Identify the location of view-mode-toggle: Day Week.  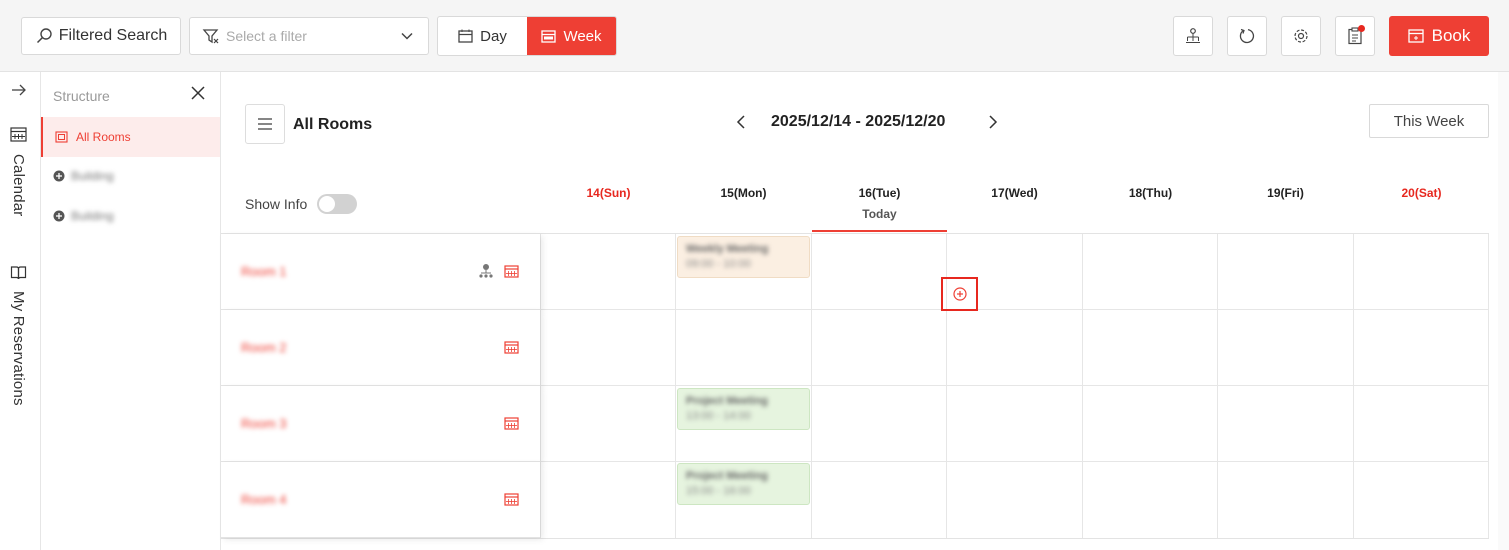
(527, 36).